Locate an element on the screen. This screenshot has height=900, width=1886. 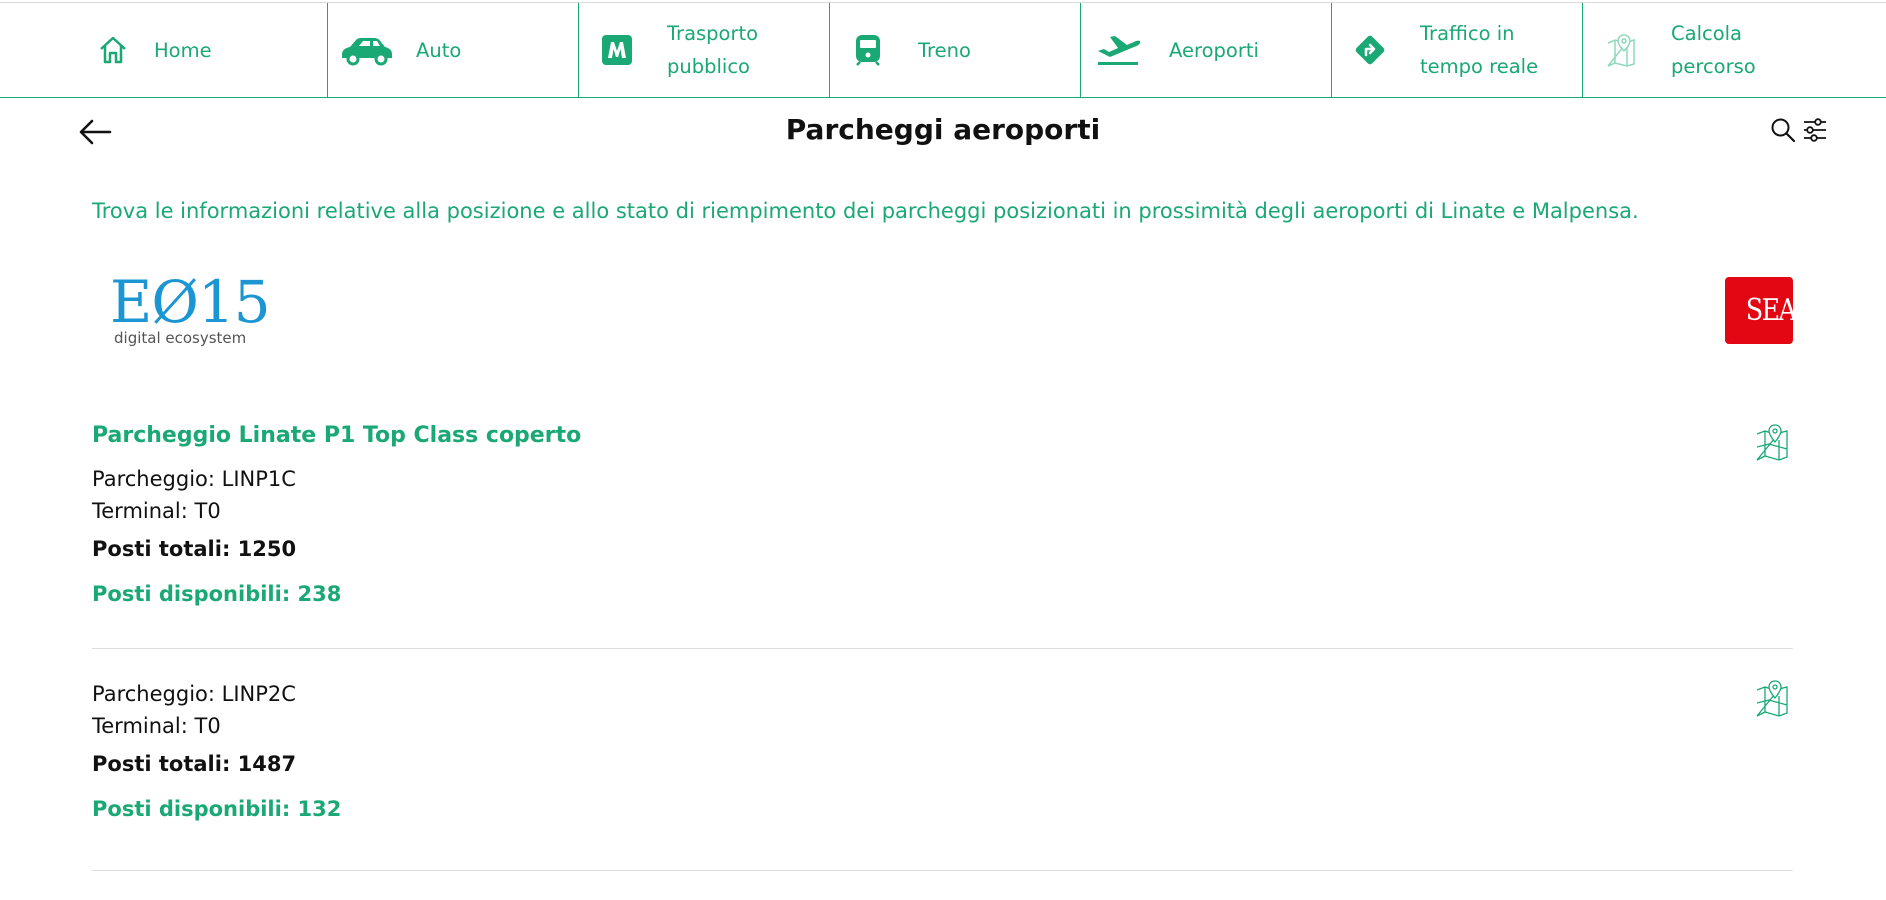
parking-total-spaces: Posti totali: 1250 is located at coordinates (194, 549).